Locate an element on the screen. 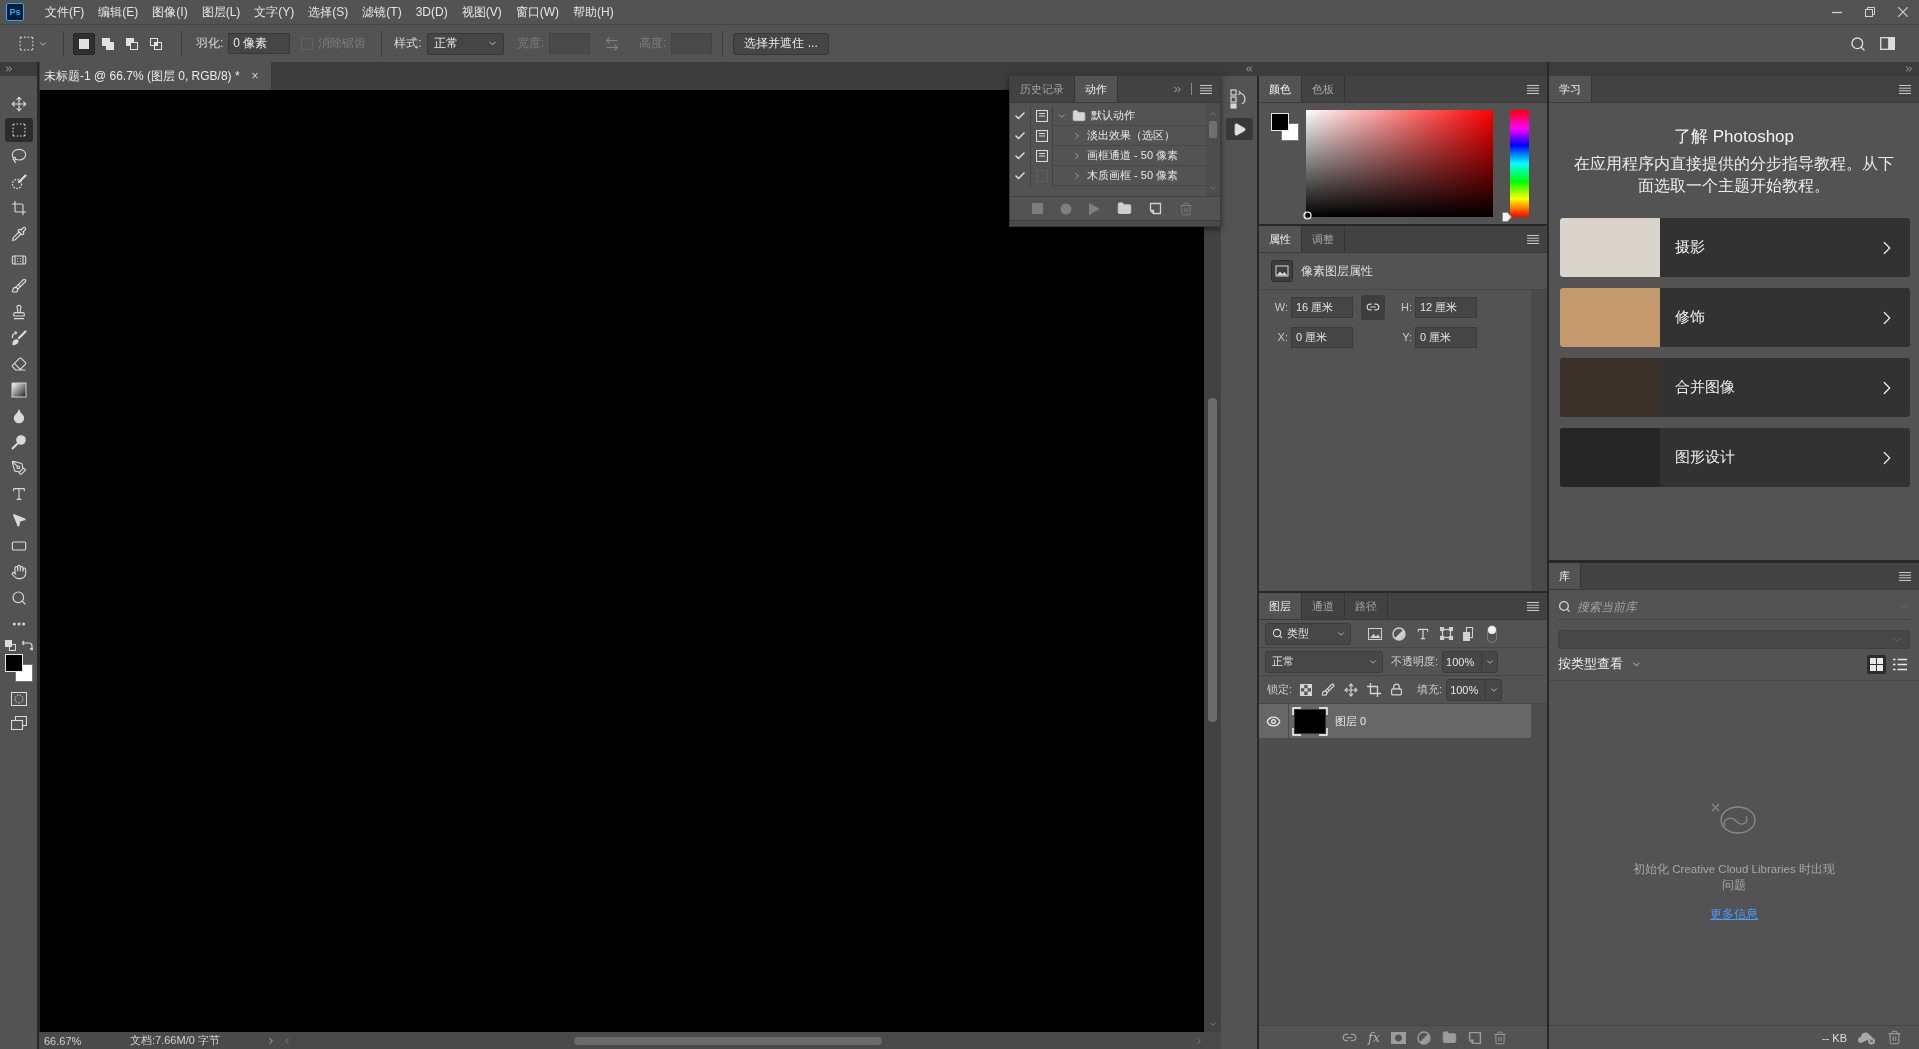  view-by-dropdown: 按类型查看 is located at coordinates (1600, 664).